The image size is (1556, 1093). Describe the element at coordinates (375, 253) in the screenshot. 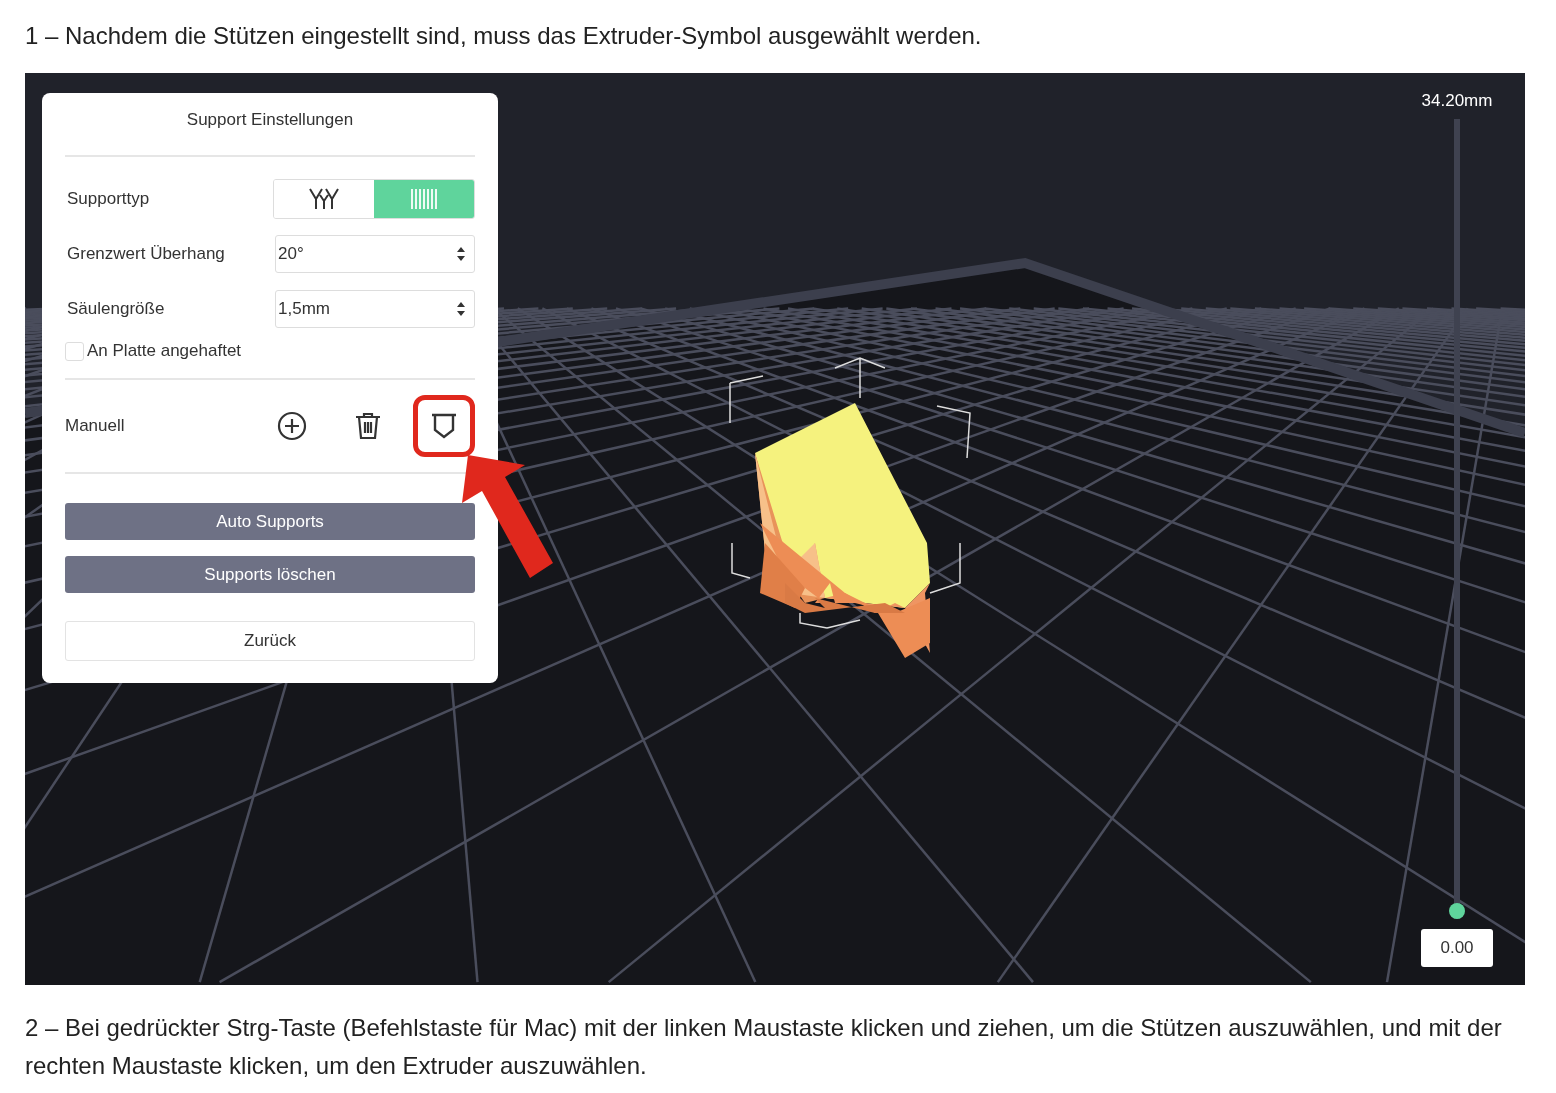

I see `number-field: 20°` at that location.